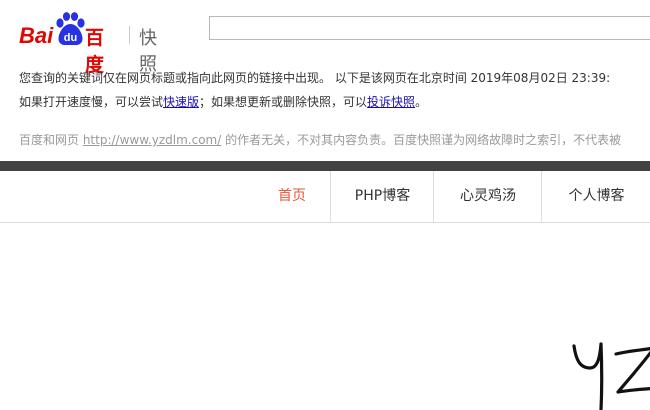 The image size is (650, 410). Describe the element at coordinates (325, 166) in the screenshot. I see `site-top-bar` at that location.